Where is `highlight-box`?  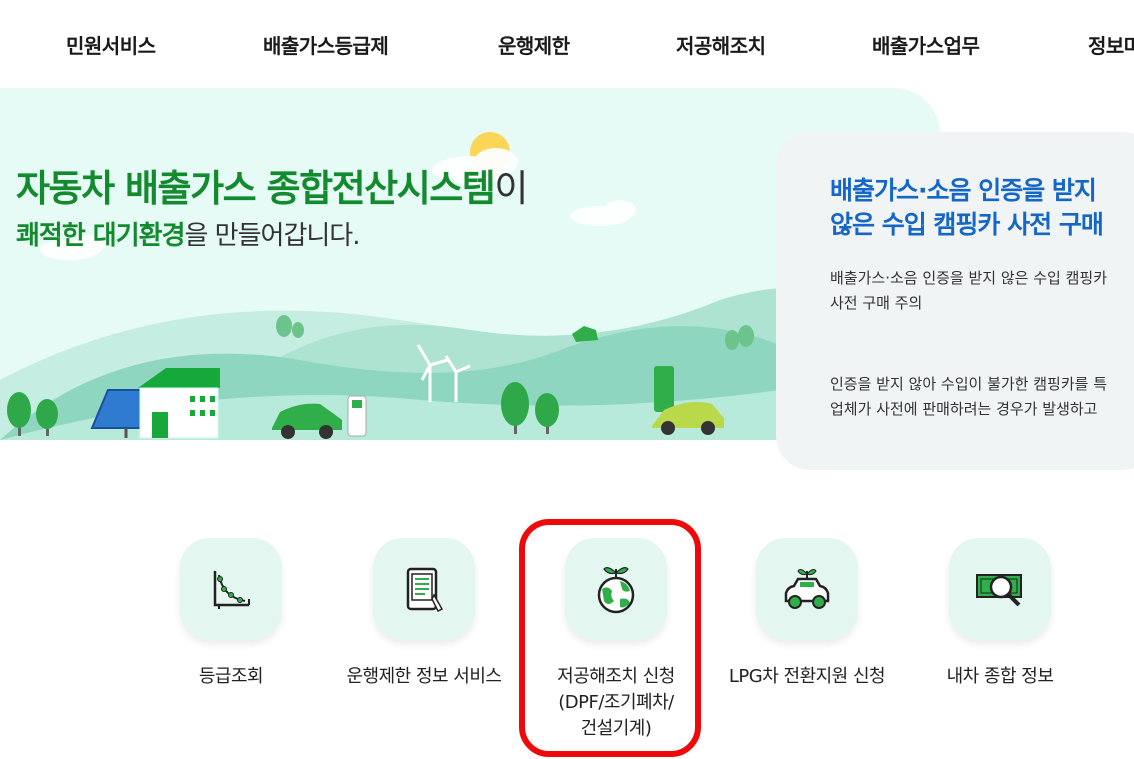
highlight-box is located at coordinates (610, 638).